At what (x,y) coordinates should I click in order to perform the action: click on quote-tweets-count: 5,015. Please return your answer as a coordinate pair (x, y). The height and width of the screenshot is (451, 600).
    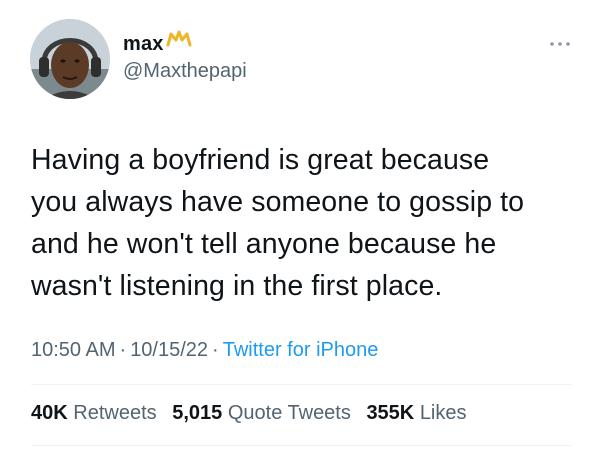
    Looking at the image, I should click on (197, 413).